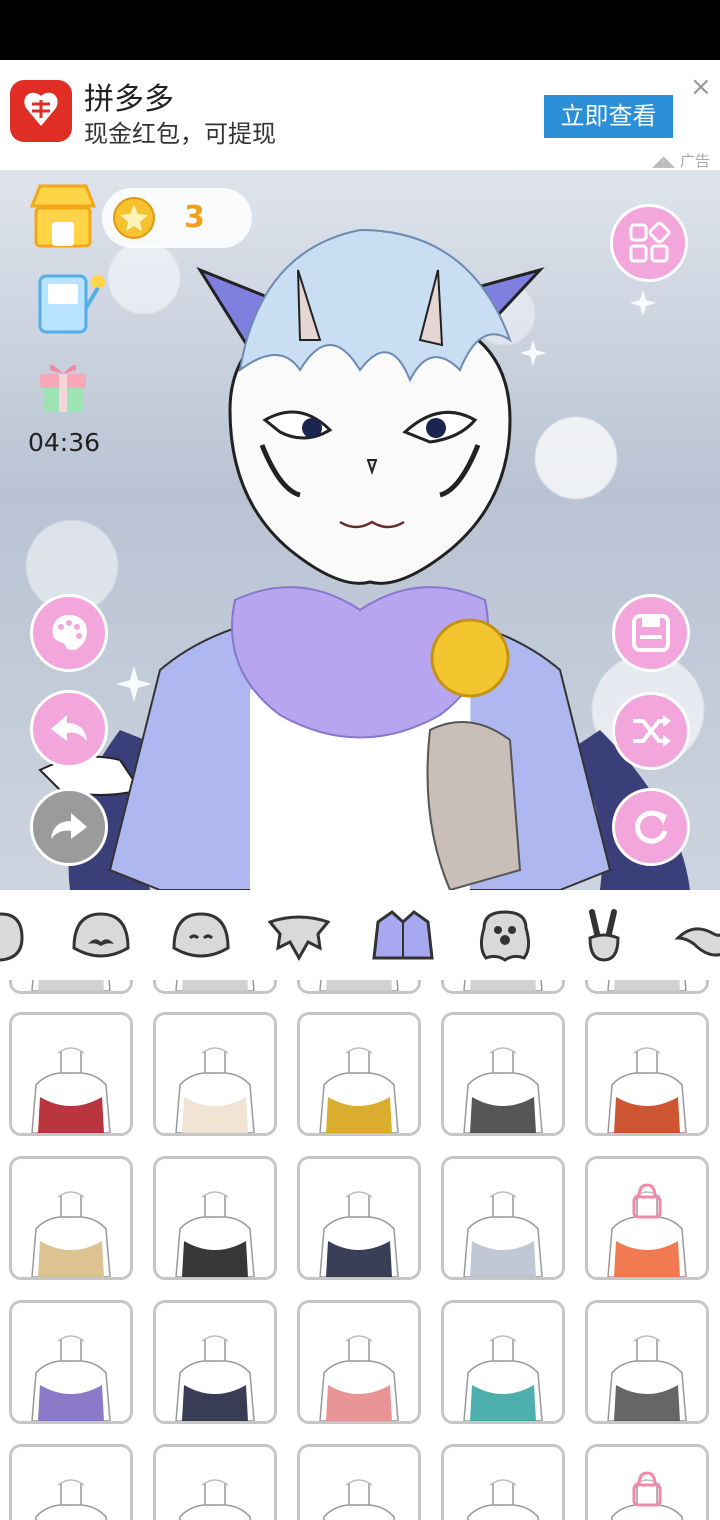 The height and width of the screenshot is (1520, 720). I want to click on bonus-timer: 04:36, so click(64, 442).